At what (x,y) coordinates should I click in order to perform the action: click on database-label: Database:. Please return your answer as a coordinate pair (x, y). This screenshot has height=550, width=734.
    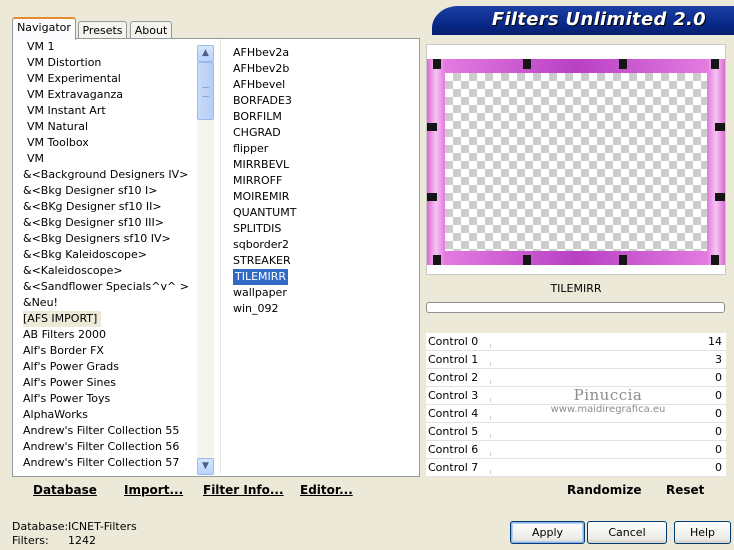
    Looking at the image, I should click on (40, 526).